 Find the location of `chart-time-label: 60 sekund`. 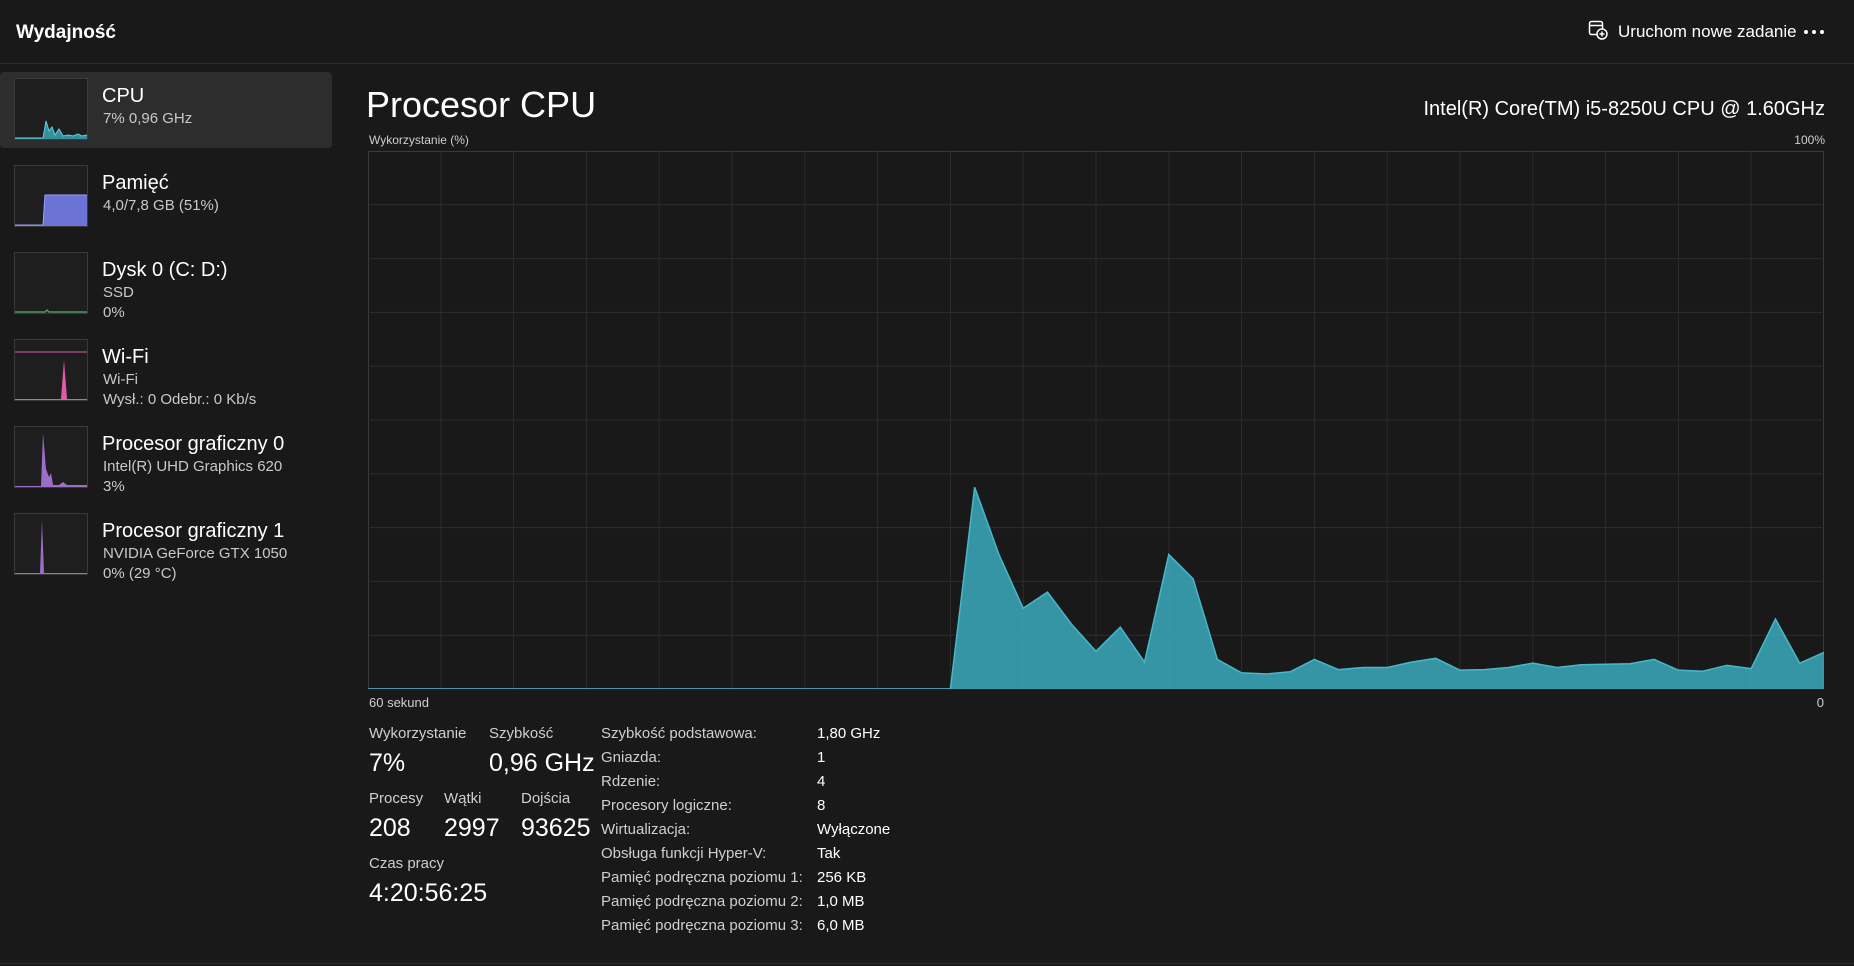

chart-time-label: 60 sekund is located at coordinates (399, 702).